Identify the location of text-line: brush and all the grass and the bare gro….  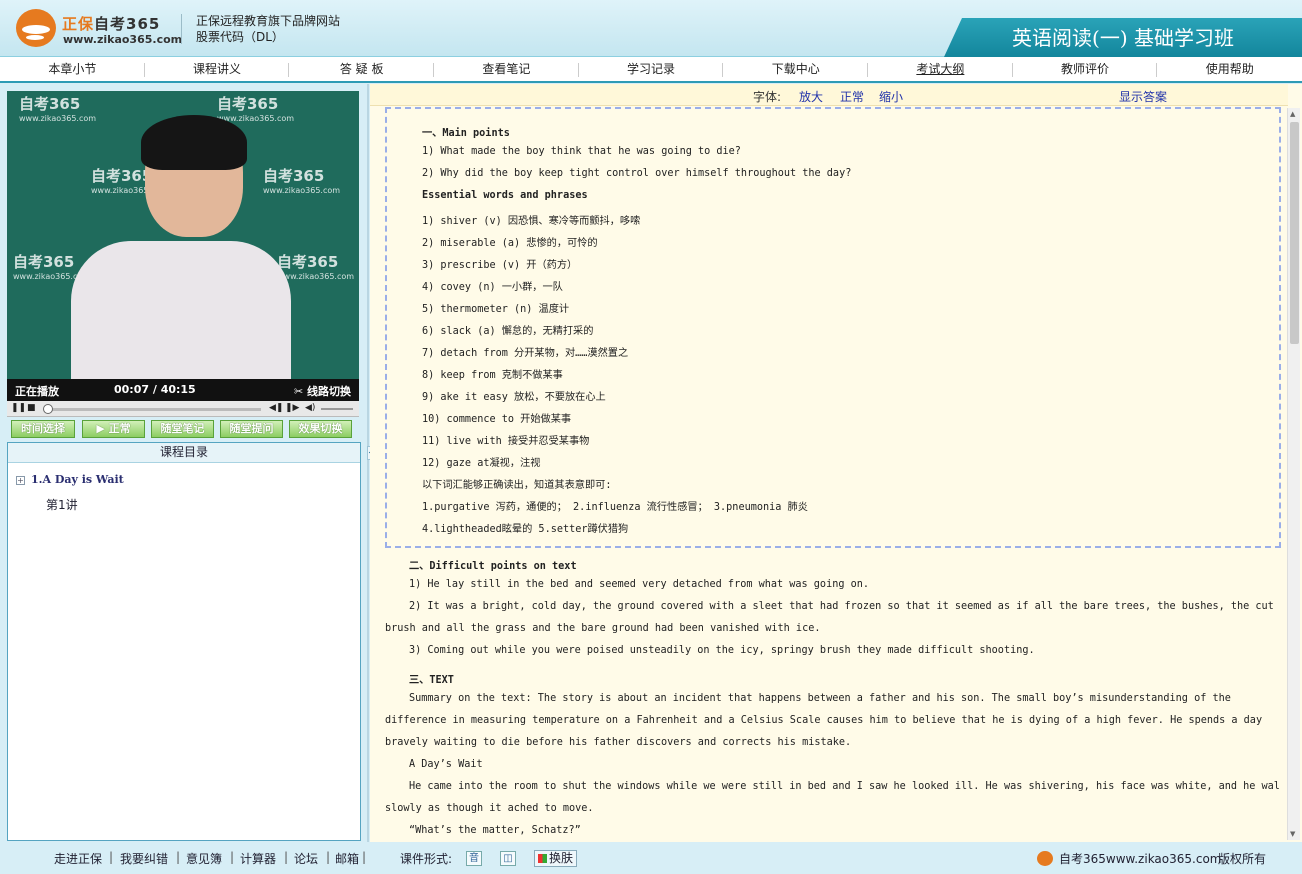
(603, 628).